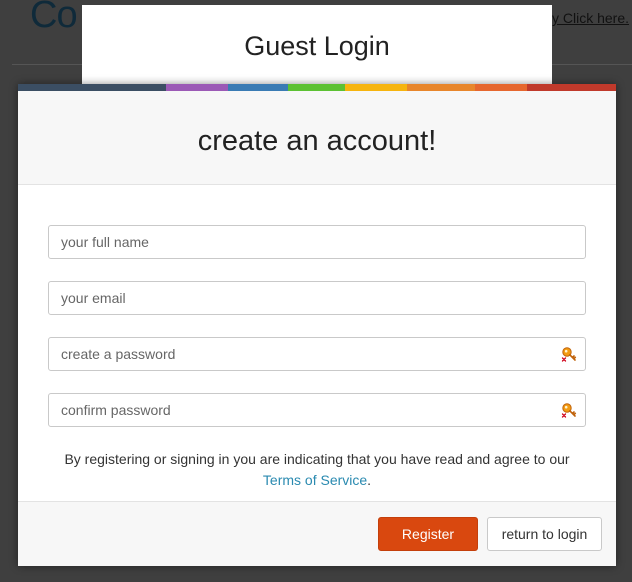 The width and height of the screenshot is (632, 582). I want to click on return-to-login-button: return to login, so click(544, 534).